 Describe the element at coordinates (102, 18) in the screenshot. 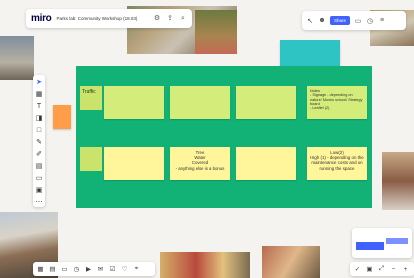

I see `board-title: Parks lab: Community Workshop (18.03)` at that location.